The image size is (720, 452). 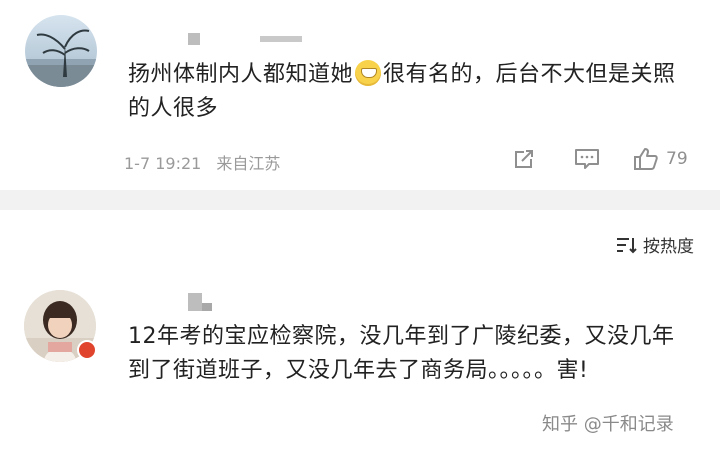 What do you see at coordinates (87, 350) in the screenshot?
I see `verified-badge-icon` at bounding box center [87, 350].